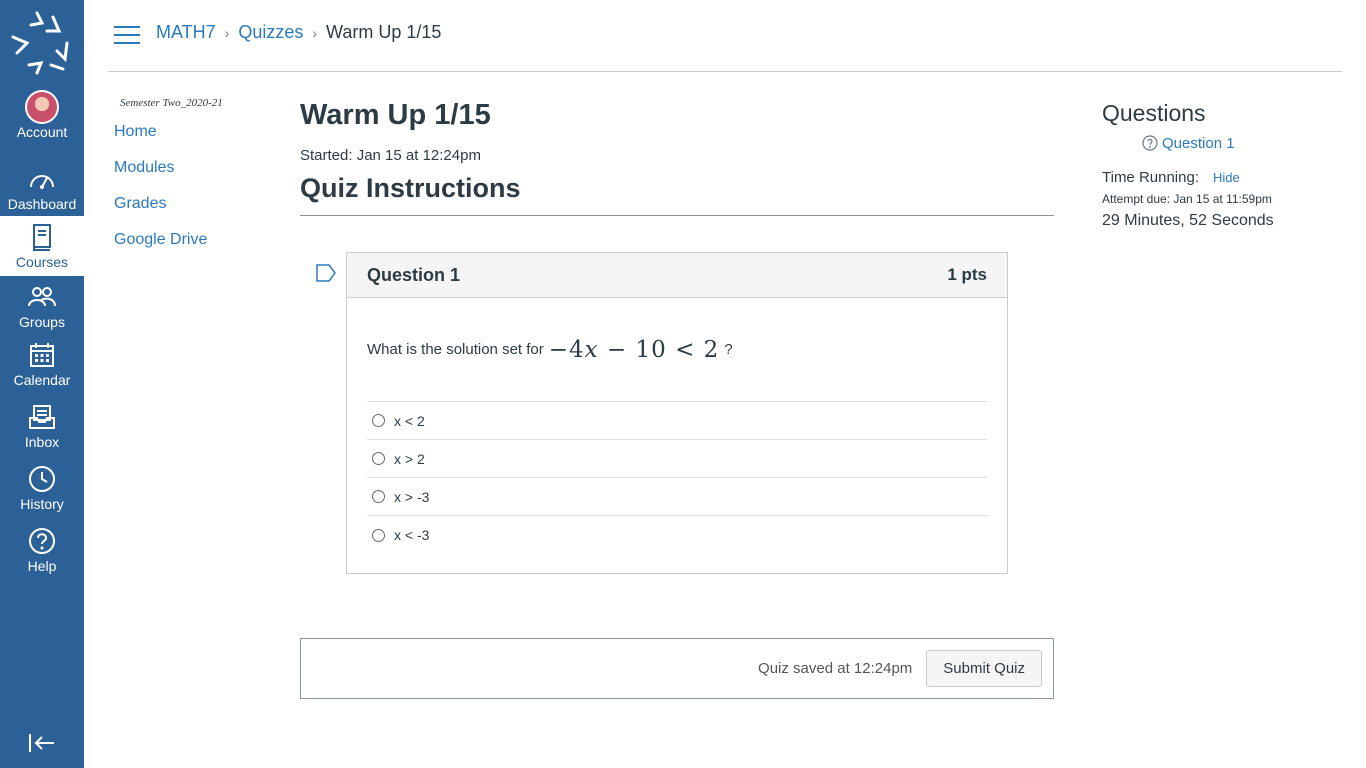 The image size is (1366, 768). I want to click on nav-help: Help, so click(42, 556).